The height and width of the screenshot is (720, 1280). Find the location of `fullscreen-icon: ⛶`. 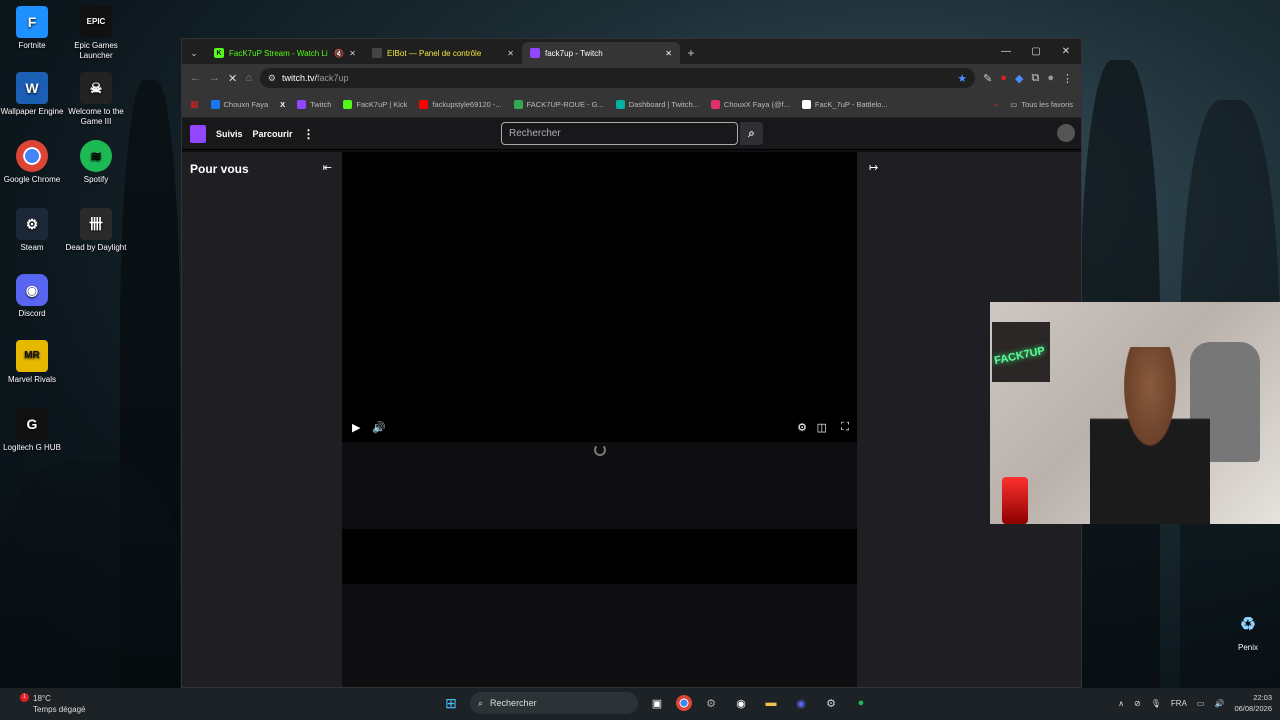

fullscreen-icon: ⛶ is located at coordinates (845, 427).